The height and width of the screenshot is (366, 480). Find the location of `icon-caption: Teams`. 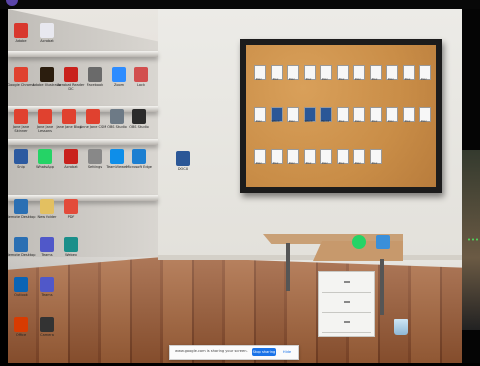

icon-caption: Teams is located at coordinates (47, 295).